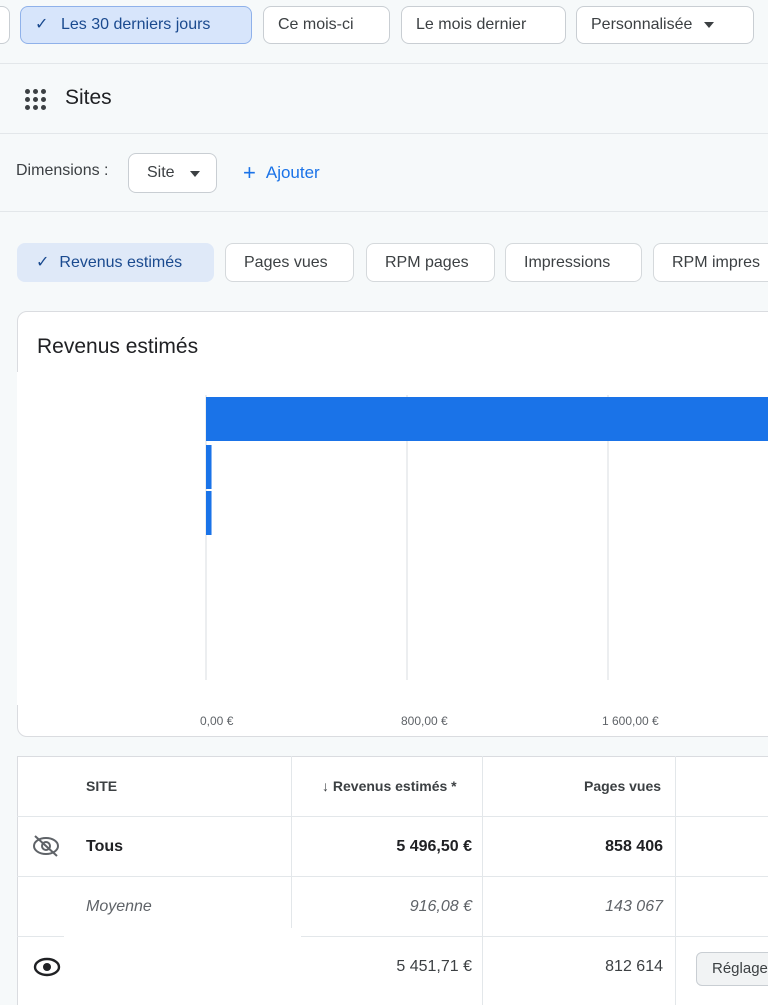 The height and width of the screenshot is (1005, 768). I want to click on redacted-site-name, so click(182, 966).